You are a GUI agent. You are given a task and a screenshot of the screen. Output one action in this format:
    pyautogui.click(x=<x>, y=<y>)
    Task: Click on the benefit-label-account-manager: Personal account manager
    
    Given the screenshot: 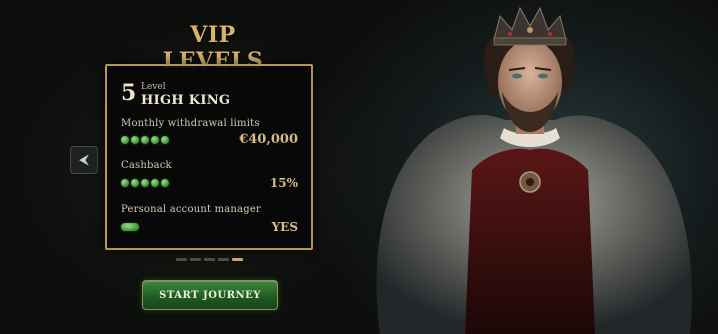 What is the action you would take?
    pyautogui.click(x=191, y=209)
    